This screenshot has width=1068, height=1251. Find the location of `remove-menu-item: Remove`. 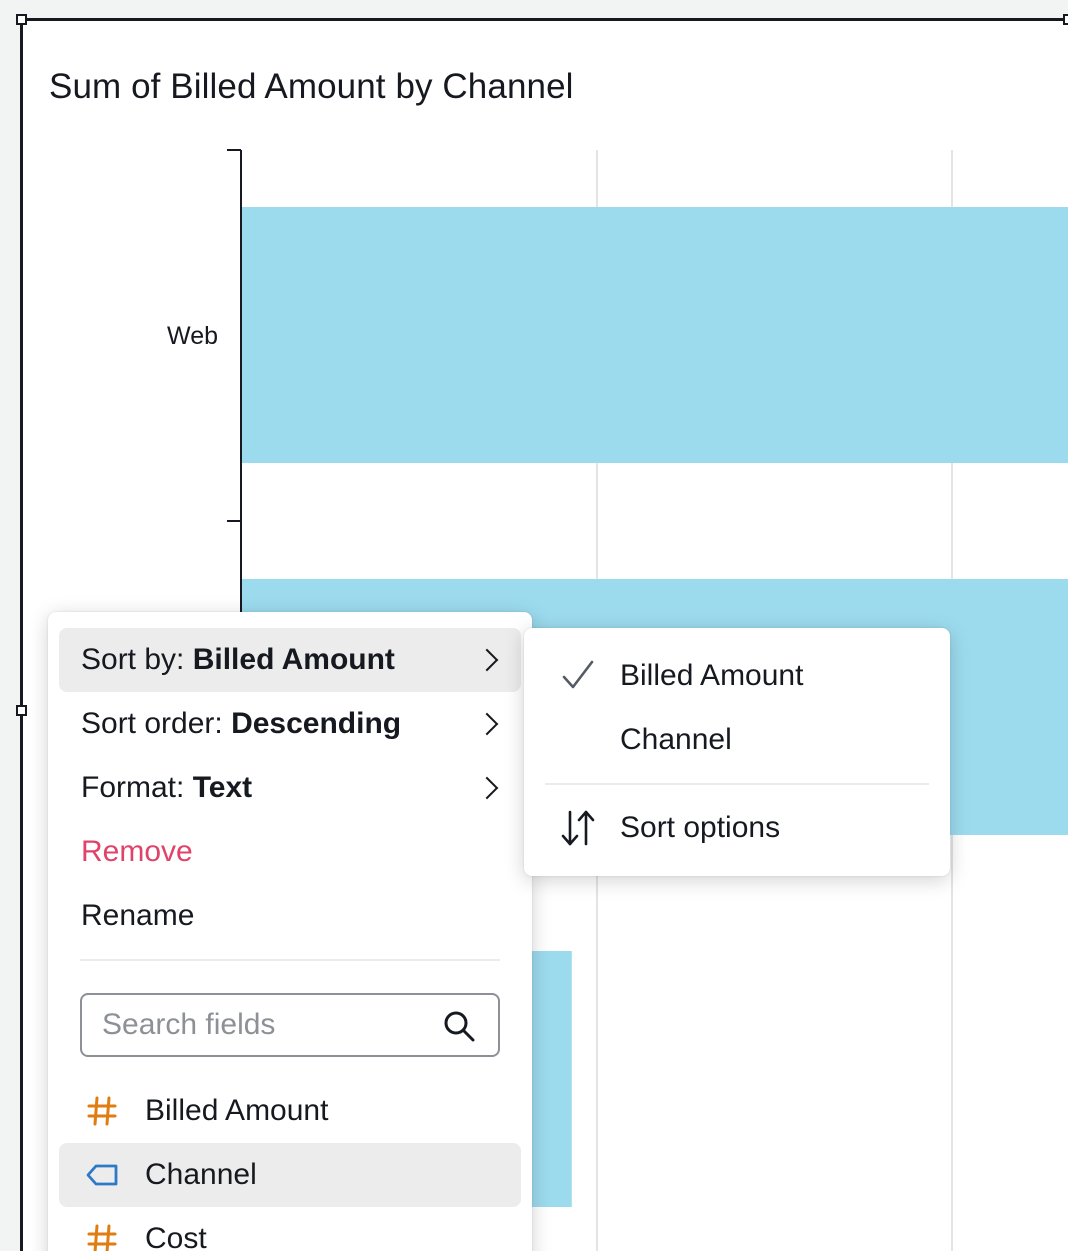

remove-menu-item: Remove is located at coordinates (290, 852).